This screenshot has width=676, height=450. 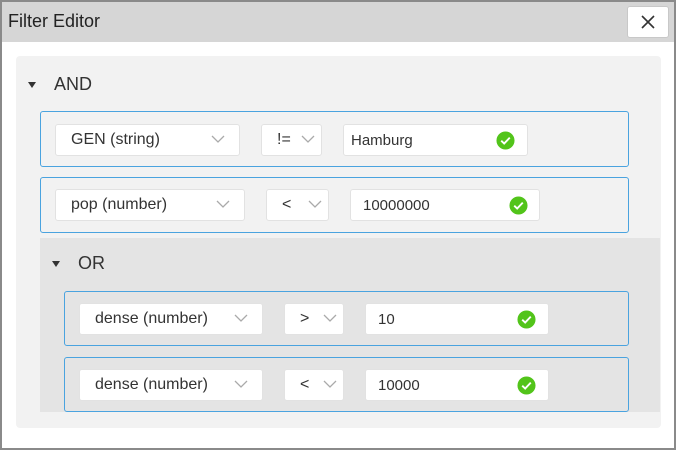 What do you see at coordinates (399, 385) in the screenshot?
I see `value-input-text: 10000` at bounding box center [399, 385].